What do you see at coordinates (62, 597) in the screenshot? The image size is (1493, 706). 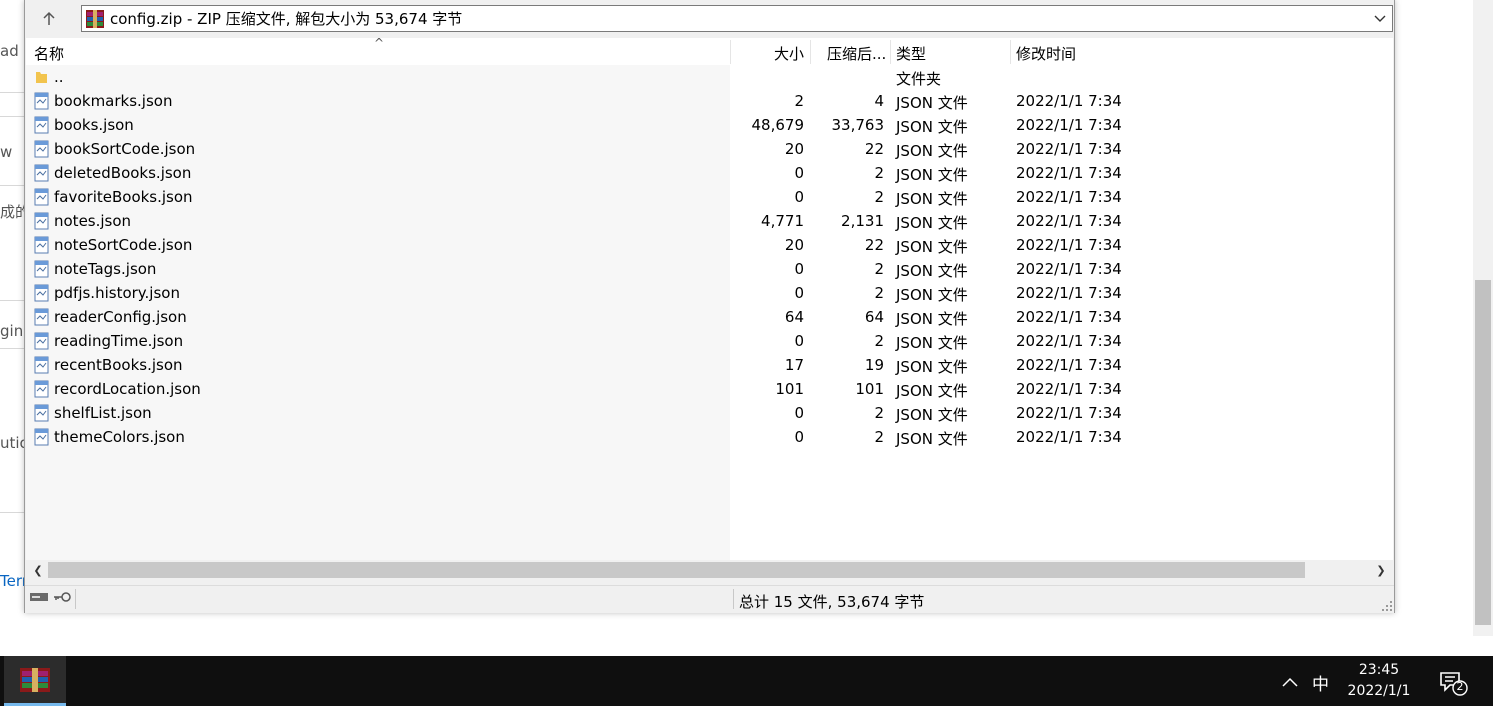 I see `key-icon` at bounding box center [62, 597].